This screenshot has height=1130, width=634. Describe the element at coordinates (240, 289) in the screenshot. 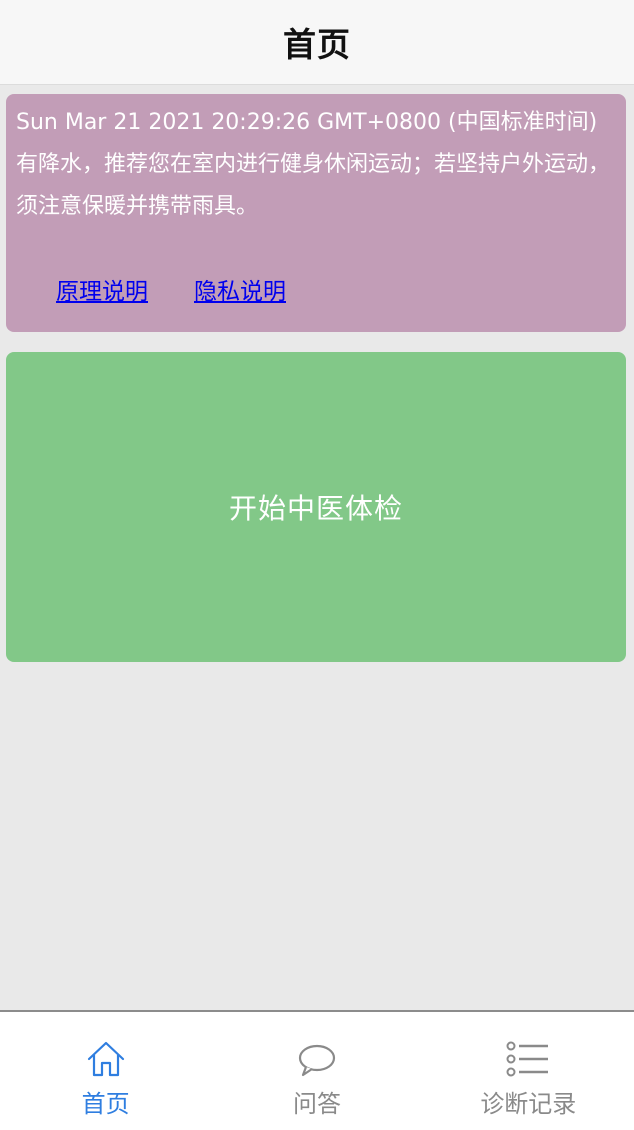

I see `privacy-link: 隐私说明` at that location.